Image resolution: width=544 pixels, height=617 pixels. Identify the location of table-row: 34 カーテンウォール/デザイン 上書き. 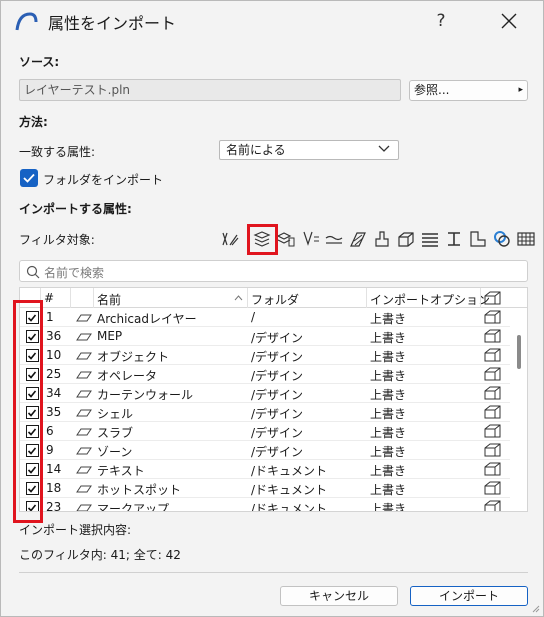
(265, 393).